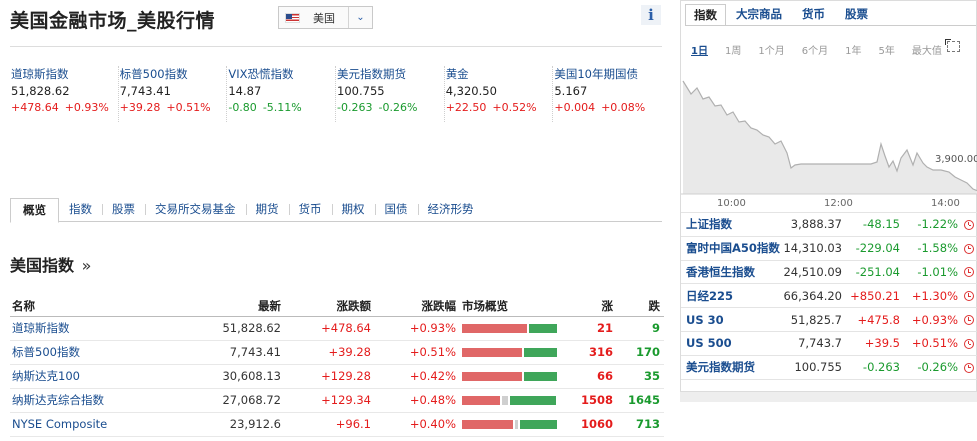 The height and width of the screenshot is (441, 977). What do you see at coordinates (499, 94) in the screenshot?
I see `summary-tile: 黄金 4,320.50 +22.50 +0.52%` at bounding box center [499, 94].